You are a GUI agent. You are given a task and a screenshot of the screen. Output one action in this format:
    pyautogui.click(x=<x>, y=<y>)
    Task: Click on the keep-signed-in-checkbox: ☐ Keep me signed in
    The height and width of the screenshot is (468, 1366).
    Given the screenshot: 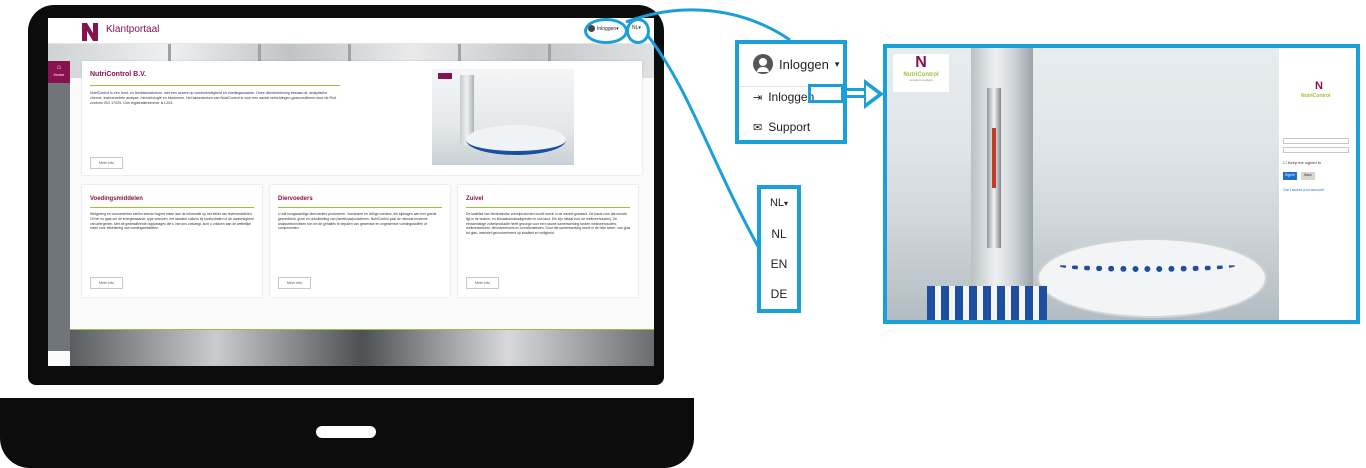 What is the action you would take?
    pyautogui.click(x=1302, y=162)
    